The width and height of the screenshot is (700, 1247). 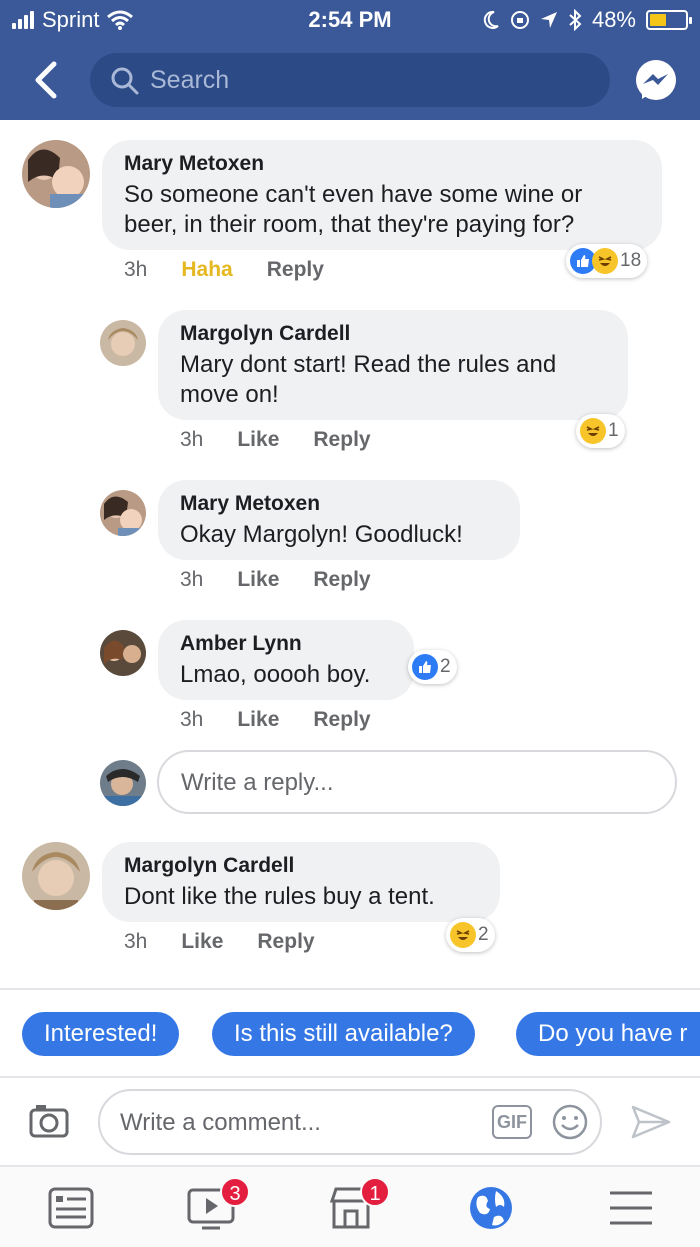 I want to click on reaction-button: Haha, so click(x=206, y=270).